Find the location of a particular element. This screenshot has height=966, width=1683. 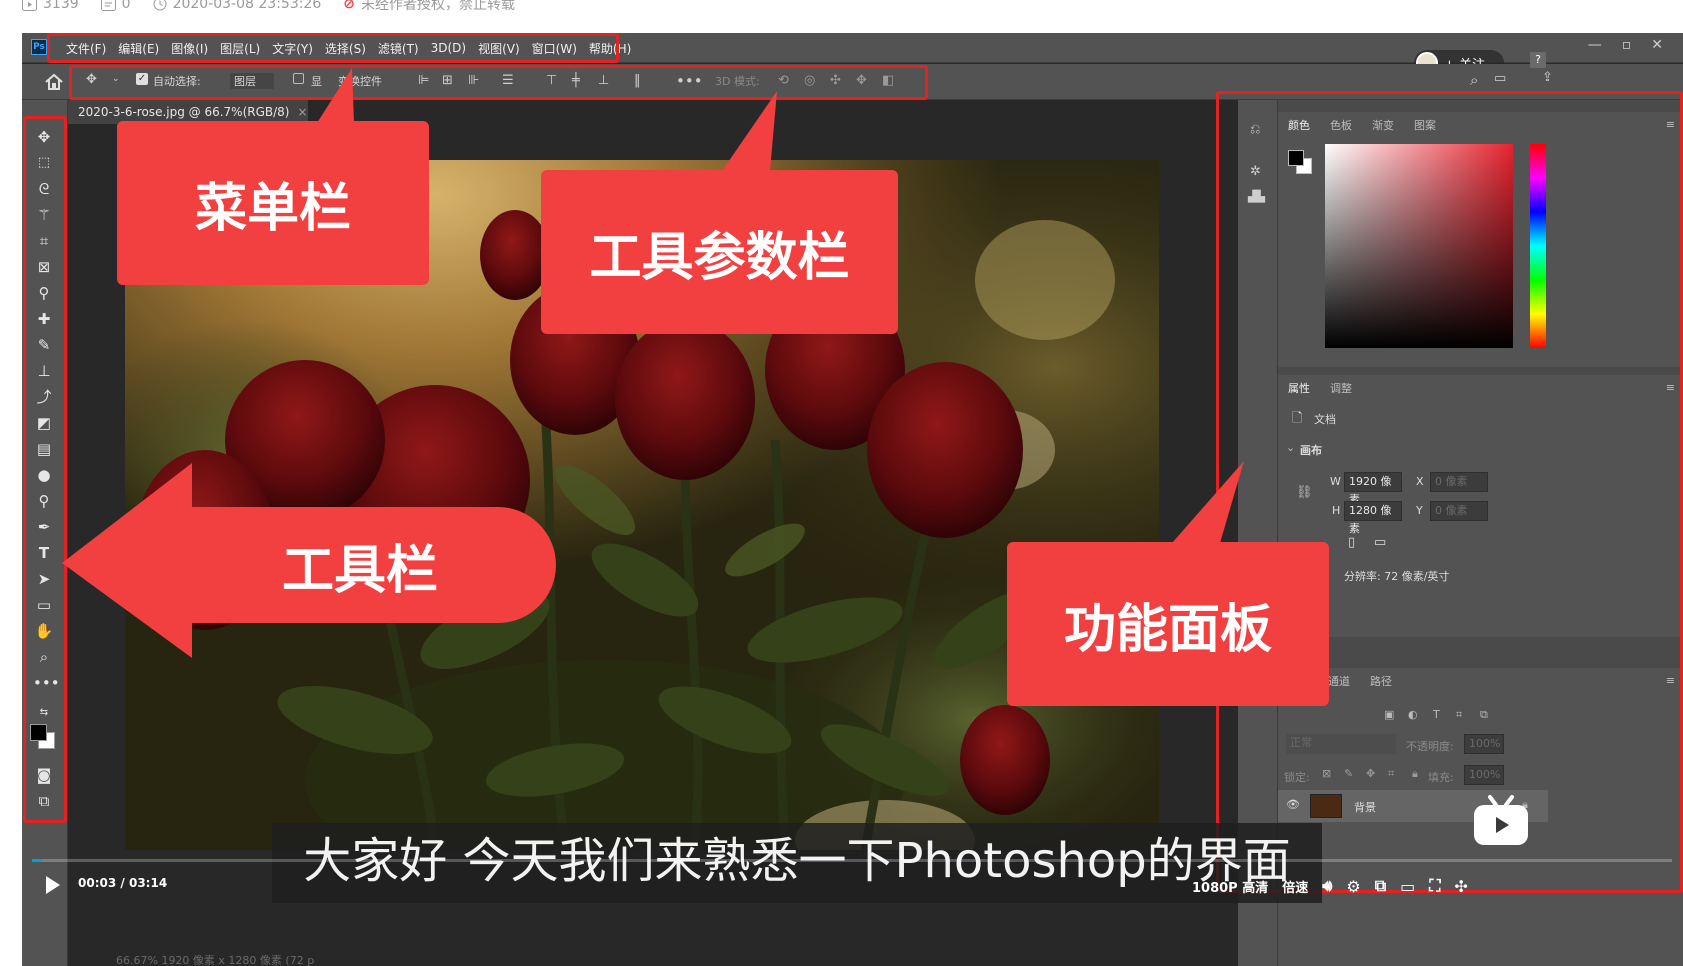

speed-button: 倍速 is located at coordinates (1295, 886).